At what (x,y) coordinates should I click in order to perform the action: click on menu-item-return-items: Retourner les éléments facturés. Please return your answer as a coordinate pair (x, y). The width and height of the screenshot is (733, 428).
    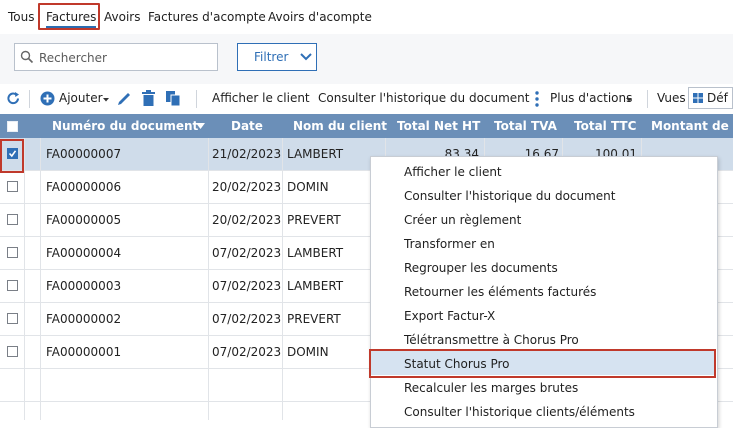
    Looking at the image, I should click on (500, 292).